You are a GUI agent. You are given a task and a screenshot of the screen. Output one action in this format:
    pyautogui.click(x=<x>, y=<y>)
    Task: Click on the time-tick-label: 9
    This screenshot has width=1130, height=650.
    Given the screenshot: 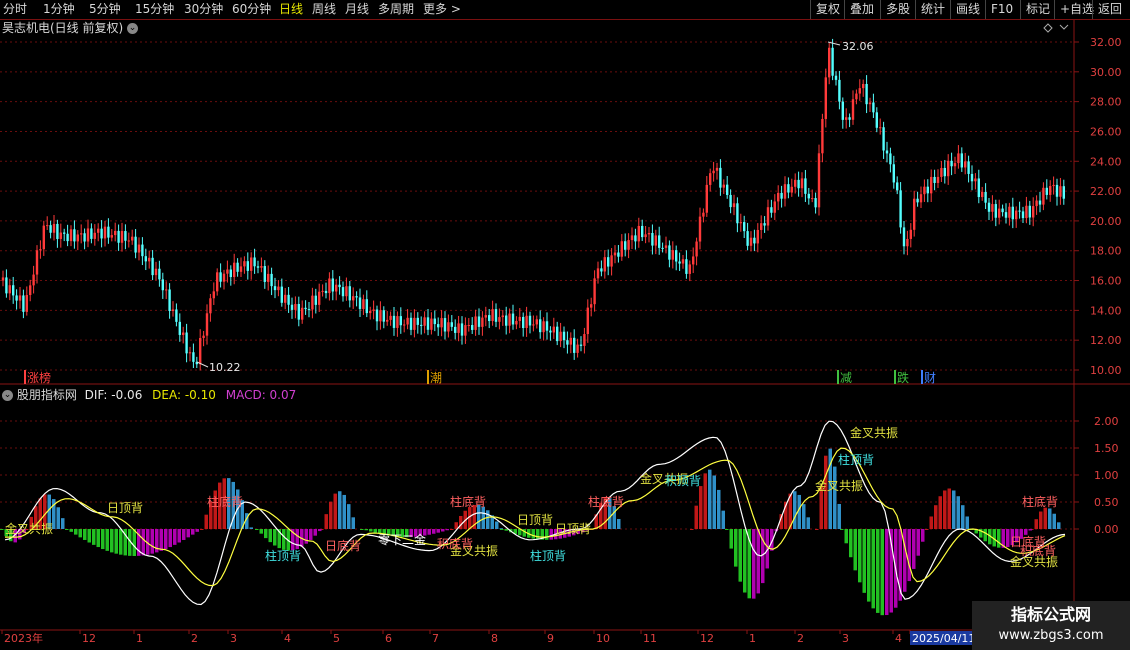 What is the action you would take?
    pyautogui.click(x=550, y=638)
    